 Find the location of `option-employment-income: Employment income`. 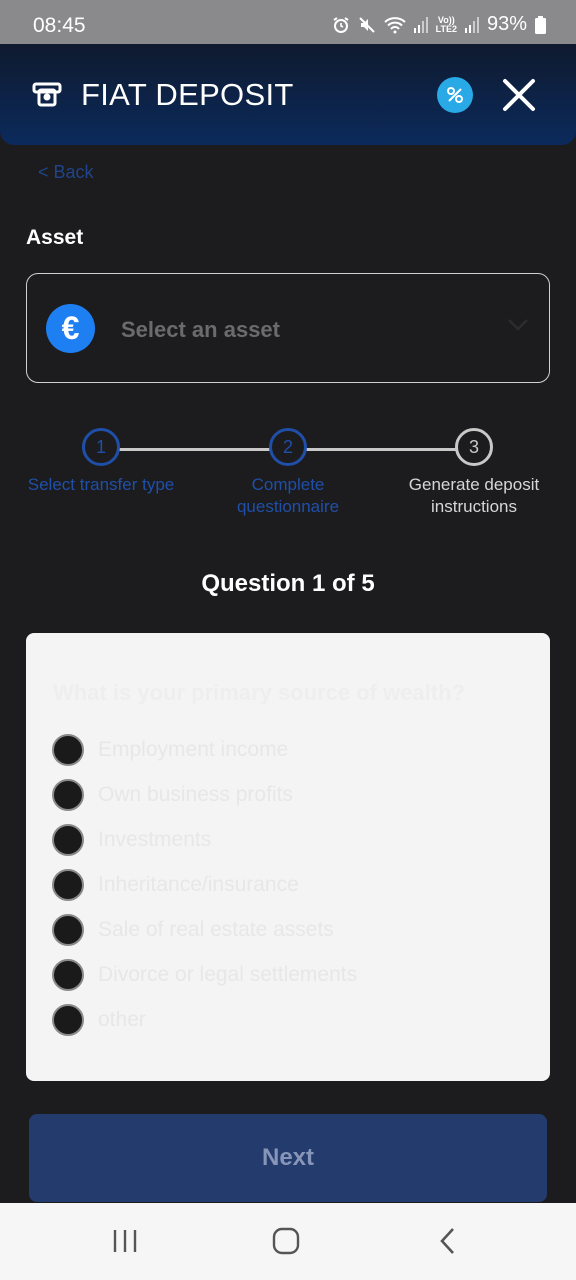

option-employment-income: Employment income is located at coordinates (170, 750).